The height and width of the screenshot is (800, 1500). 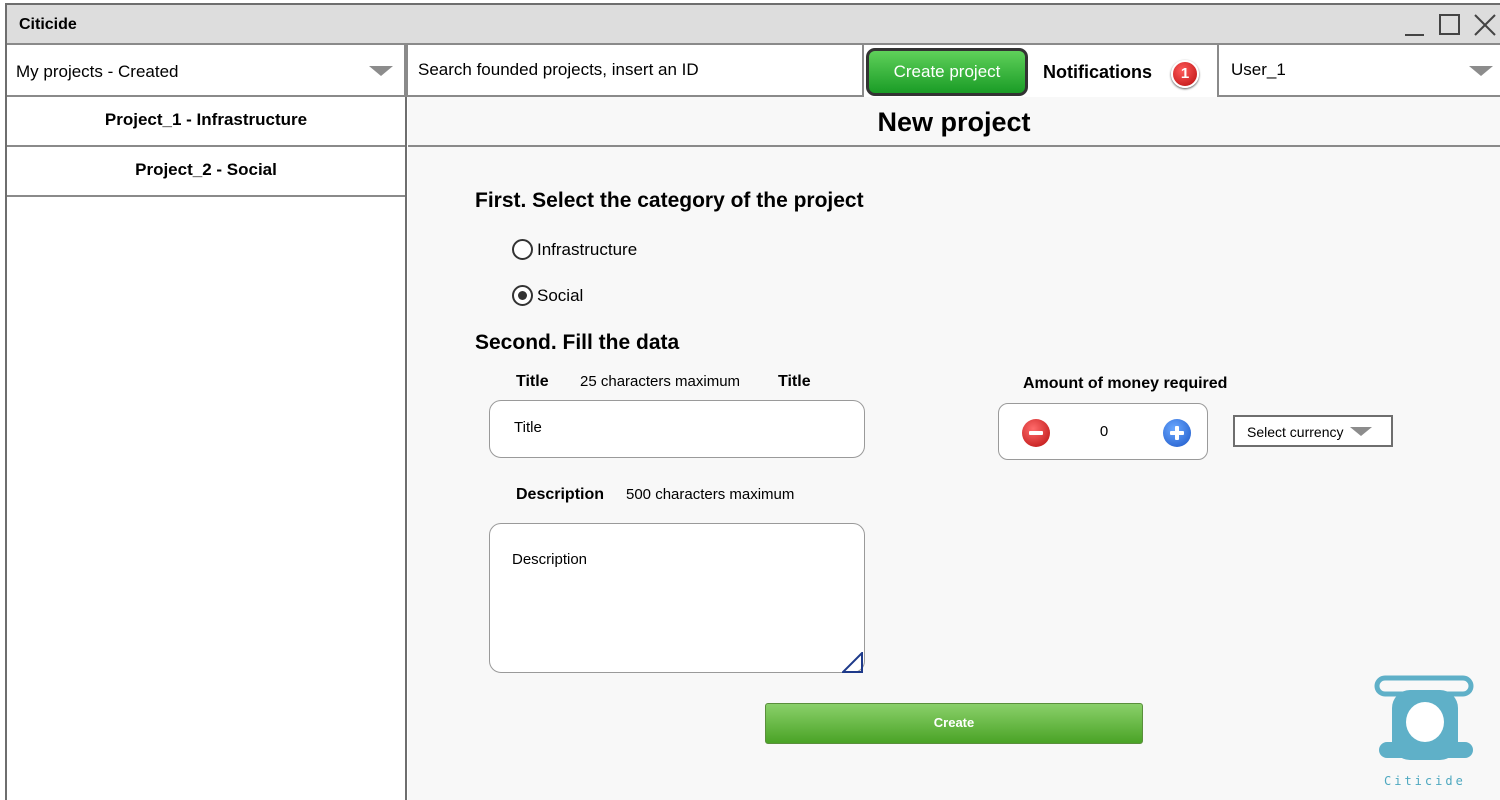 What do you see at coordinates (710, 494) in the screenshot?
I see `description-hint: 500 characters maximum` at bounding box center [710, 494].